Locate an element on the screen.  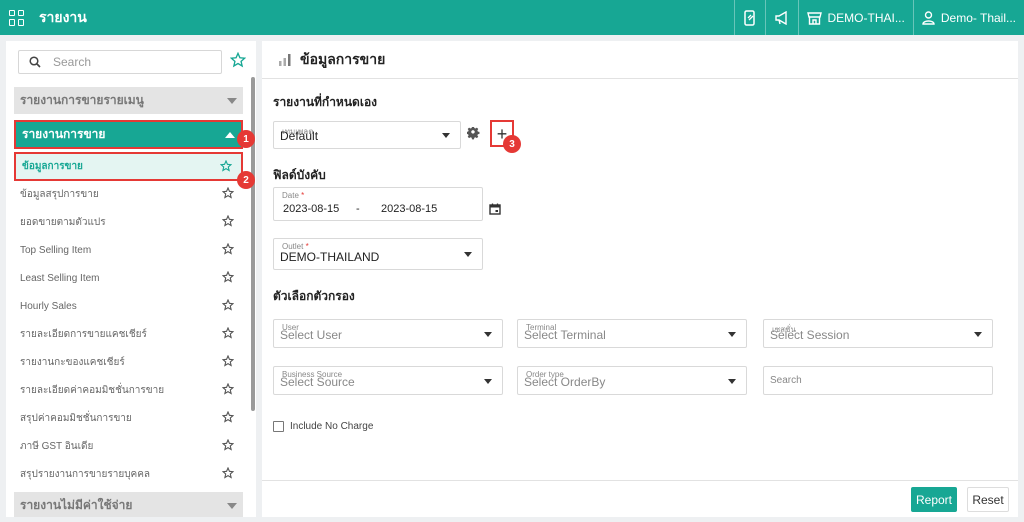
store-icon is located at coordinates (814, 18).